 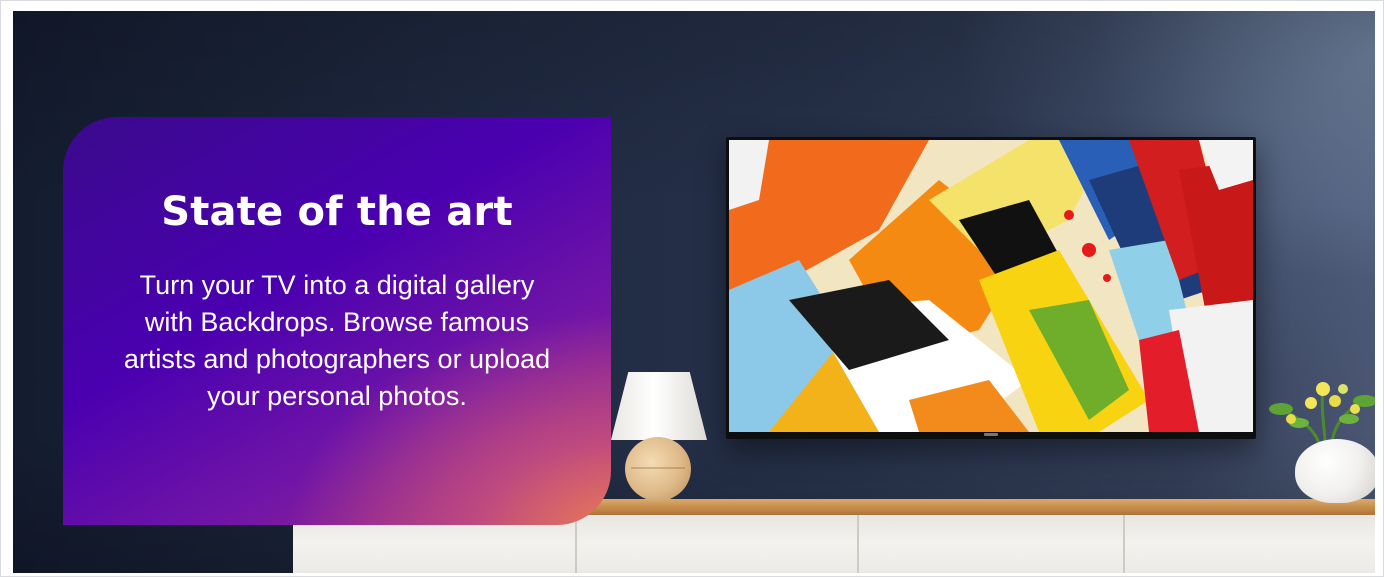 I want to click on plant-icon, so click(x=1322, y=415).